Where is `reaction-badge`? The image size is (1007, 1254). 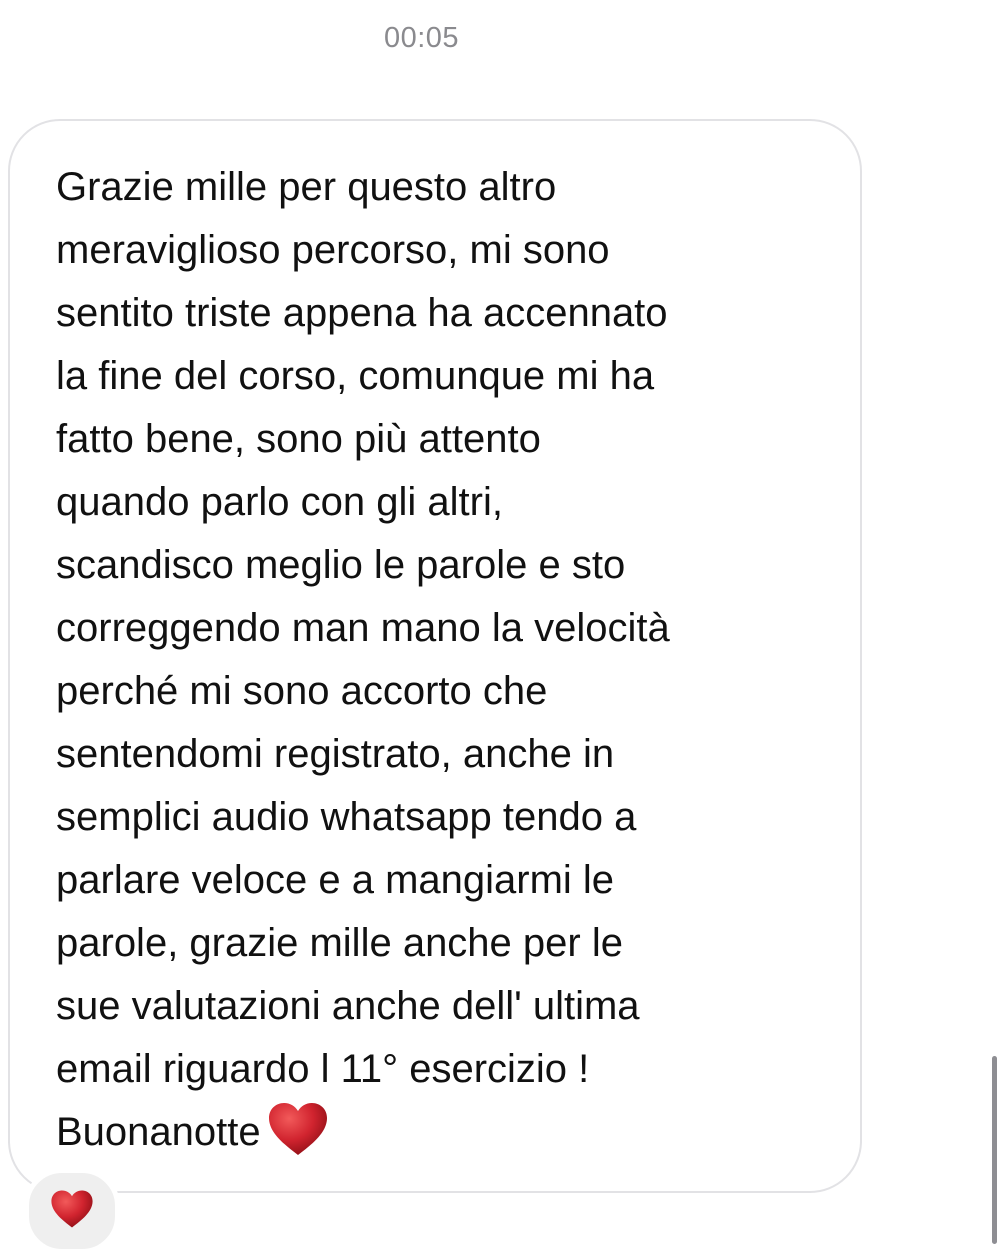 reaction-badge is located at coordinates (72, 1211).